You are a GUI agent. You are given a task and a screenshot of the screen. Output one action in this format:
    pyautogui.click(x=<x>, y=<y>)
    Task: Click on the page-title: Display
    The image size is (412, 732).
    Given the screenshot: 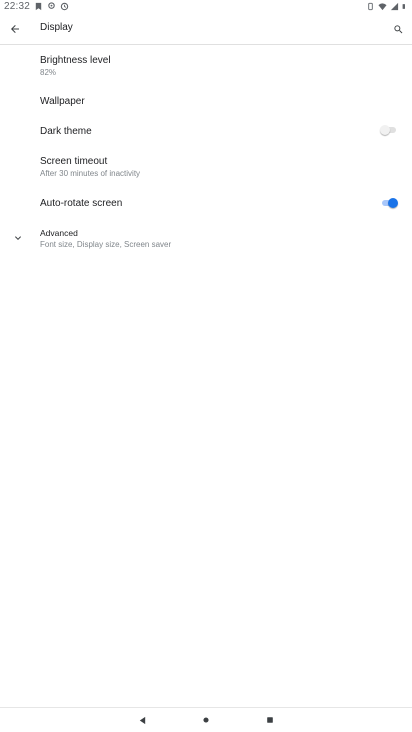 What is the action you would take?
    pyautogui.click(x=56, y=27)
    